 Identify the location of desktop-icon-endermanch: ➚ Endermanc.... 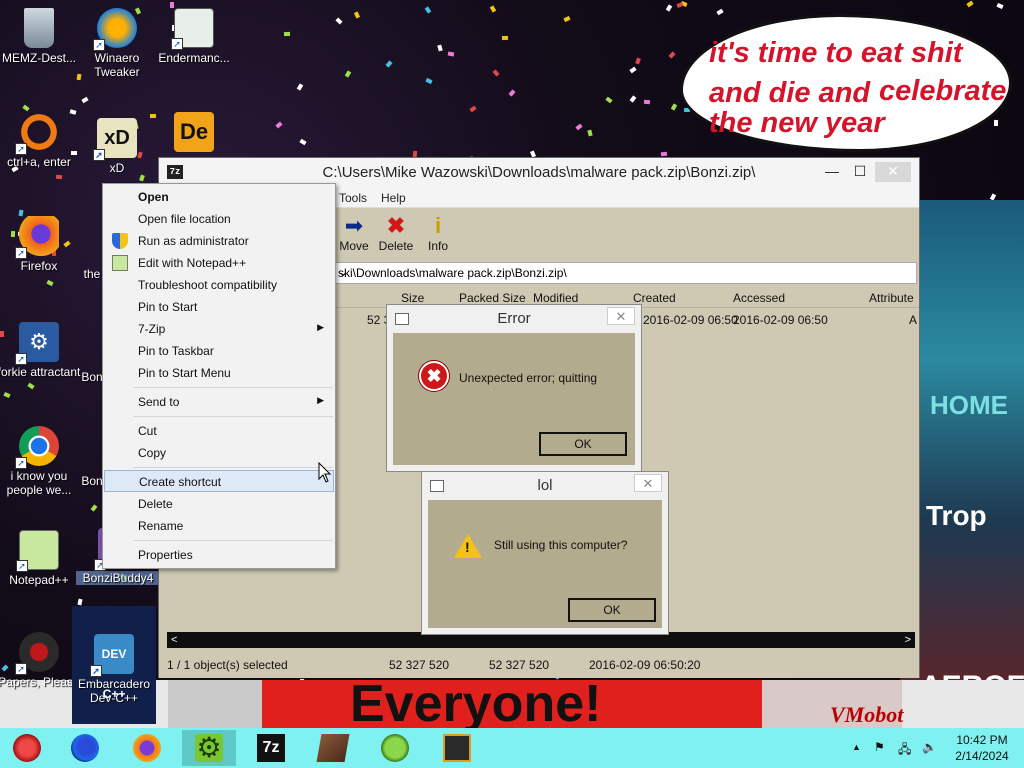
(194, 36).